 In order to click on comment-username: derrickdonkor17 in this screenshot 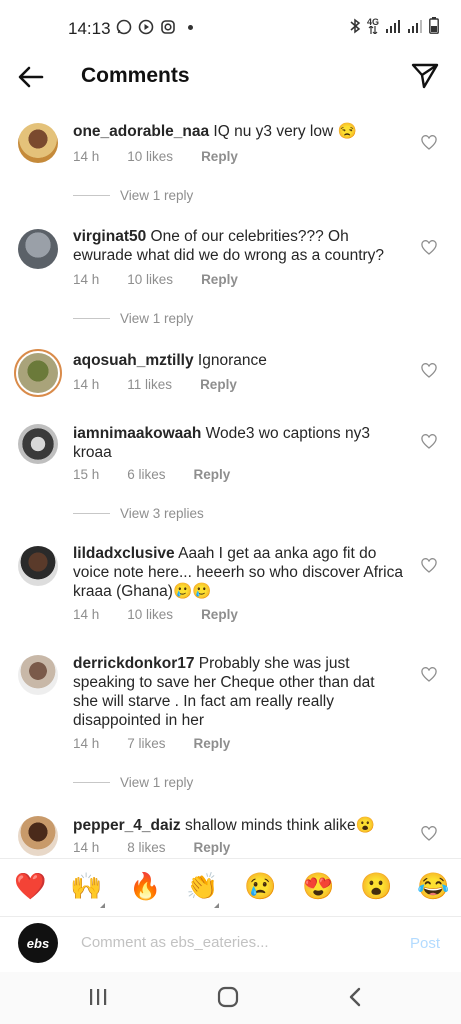, I will do `click(133, 663)`.